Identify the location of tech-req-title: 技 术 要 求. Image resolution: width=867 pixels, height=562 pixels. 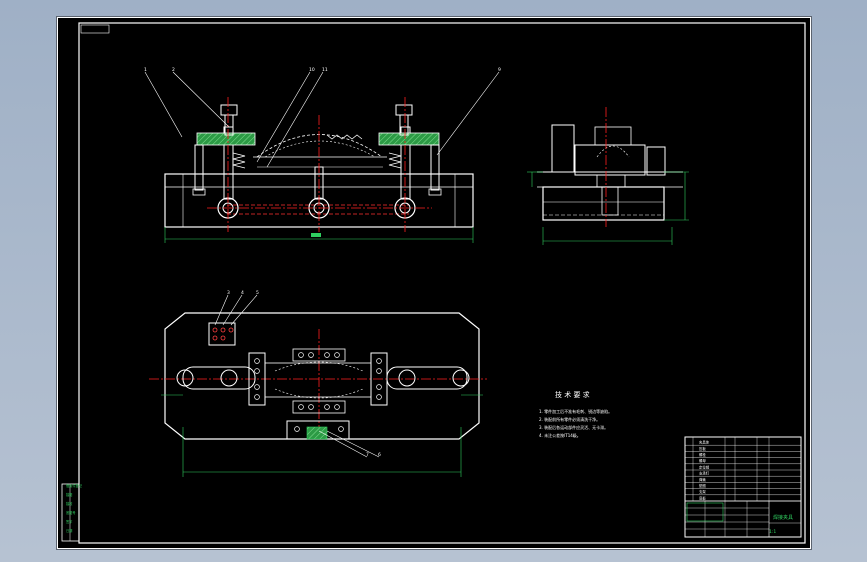
(572, 394).